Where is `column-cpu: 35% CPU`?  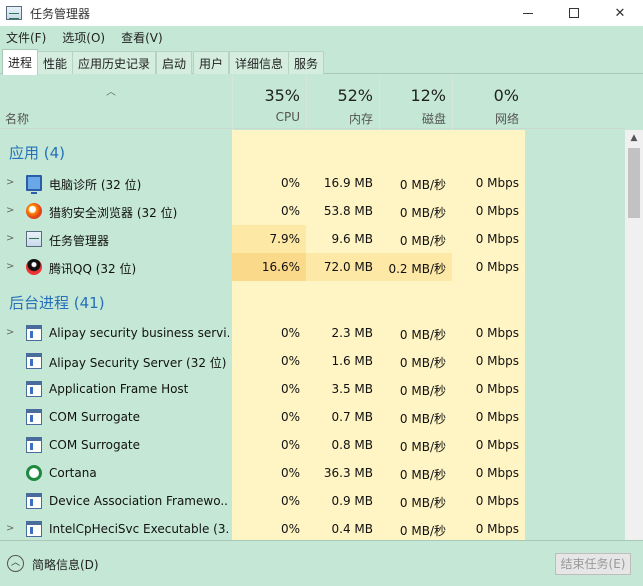
column-cpu: 35% CPU is located at coordinates (269, 102).